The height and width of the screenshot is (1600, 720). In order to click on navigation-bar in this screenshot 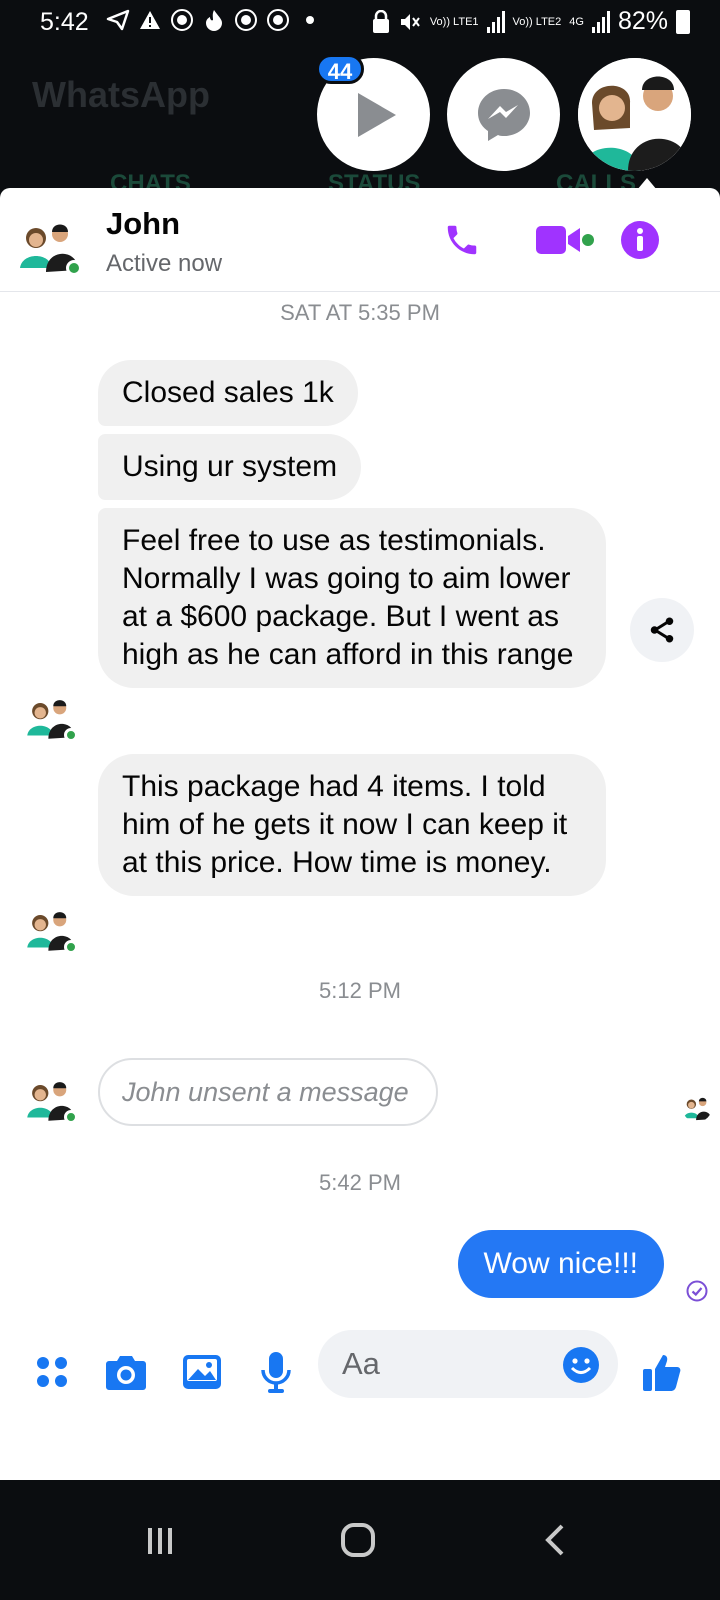, I will do `click(360, 1540)`.